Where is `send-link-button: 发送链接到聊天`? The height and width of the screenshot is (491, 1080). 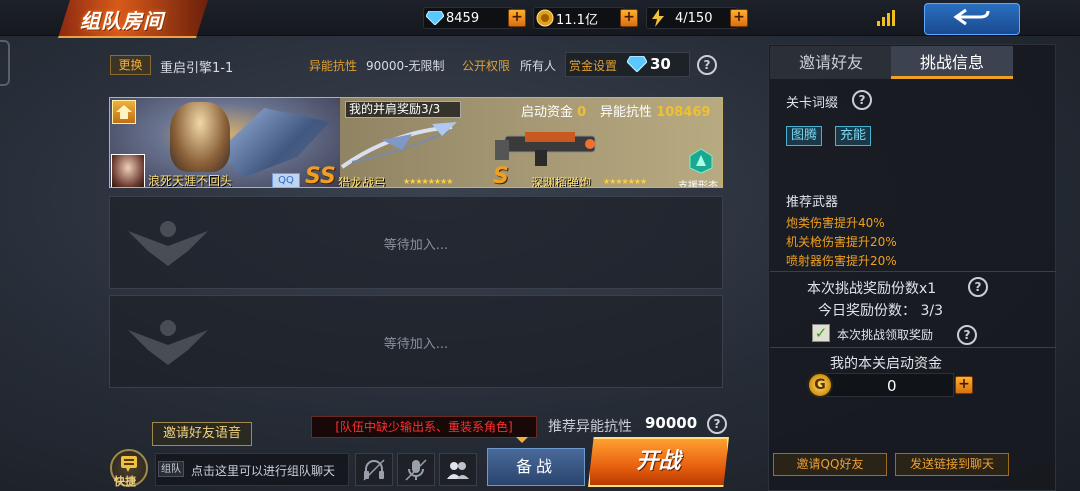
send-link-button: 发送链接到聊天 is located at coordinates (952, 464).